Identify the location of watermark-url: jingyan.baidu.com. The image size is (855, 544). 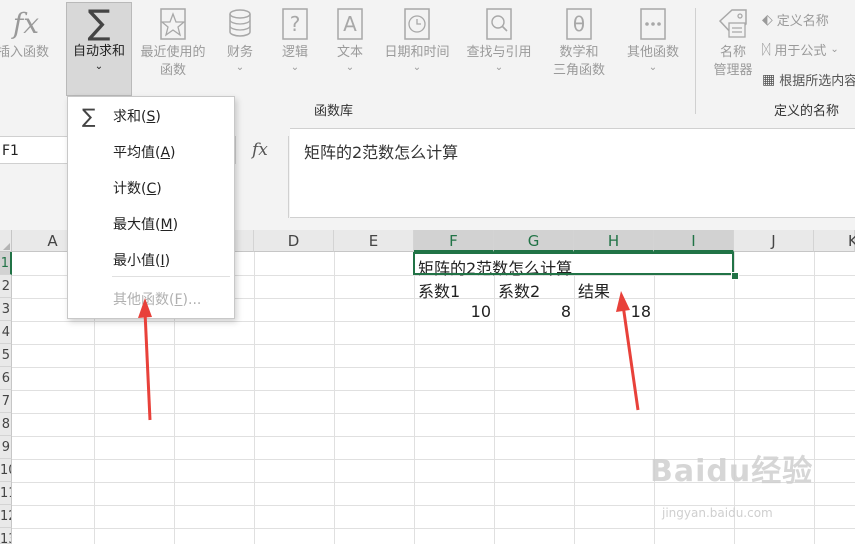
(717, 513).